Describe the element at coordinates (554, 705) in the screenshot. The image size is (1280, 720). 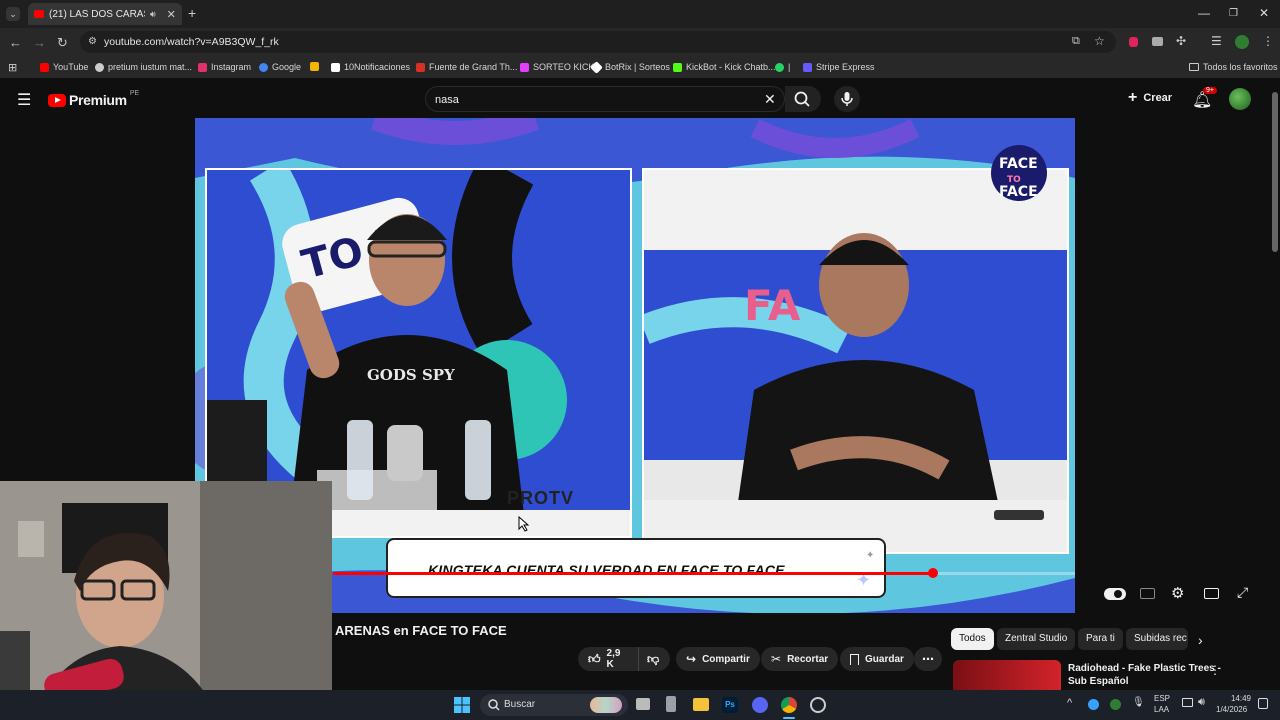
I see `taskbar-search: Buscar` at that location.